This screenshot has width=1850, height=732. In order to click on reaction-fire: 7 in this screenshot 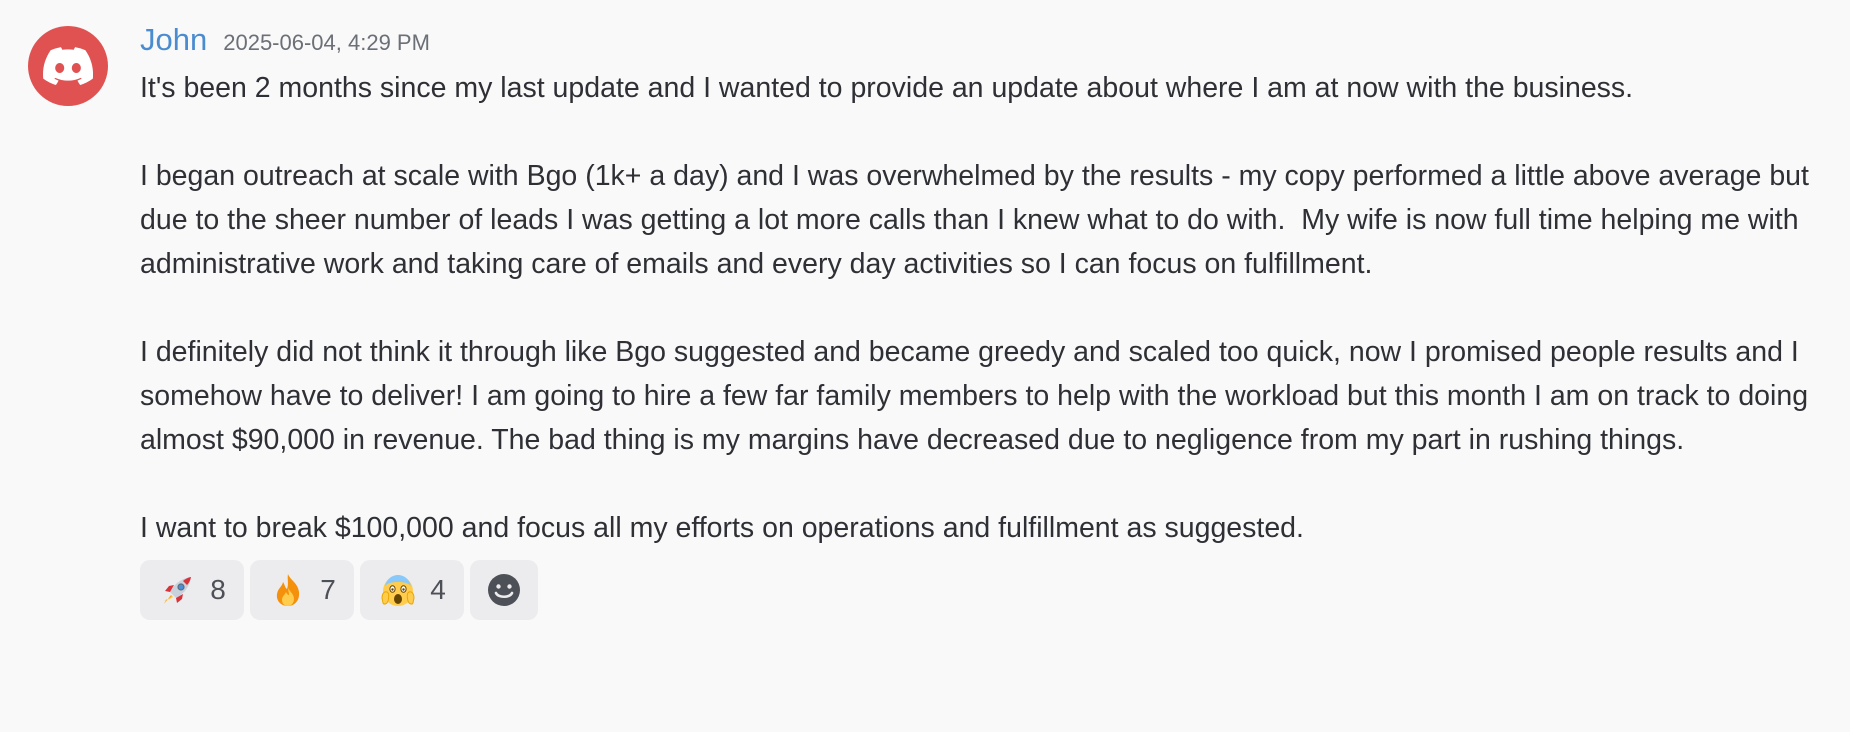, I will do `click(302, 590)`.